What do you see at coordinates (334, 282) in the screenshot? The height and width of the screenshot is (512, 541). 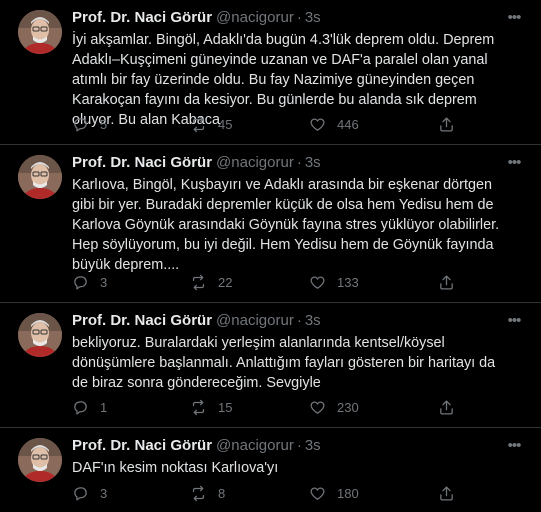 I see `like-button: 133` at bounding box center [334, 282].